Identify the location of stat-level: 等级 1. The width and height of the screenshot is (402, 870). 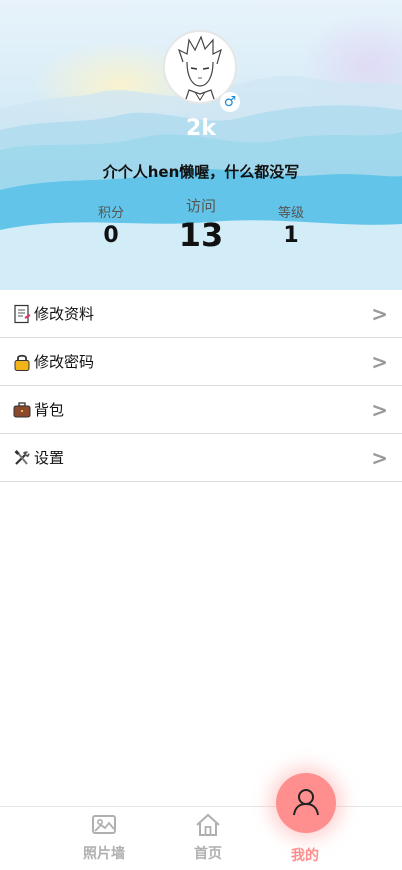
(291, 225).